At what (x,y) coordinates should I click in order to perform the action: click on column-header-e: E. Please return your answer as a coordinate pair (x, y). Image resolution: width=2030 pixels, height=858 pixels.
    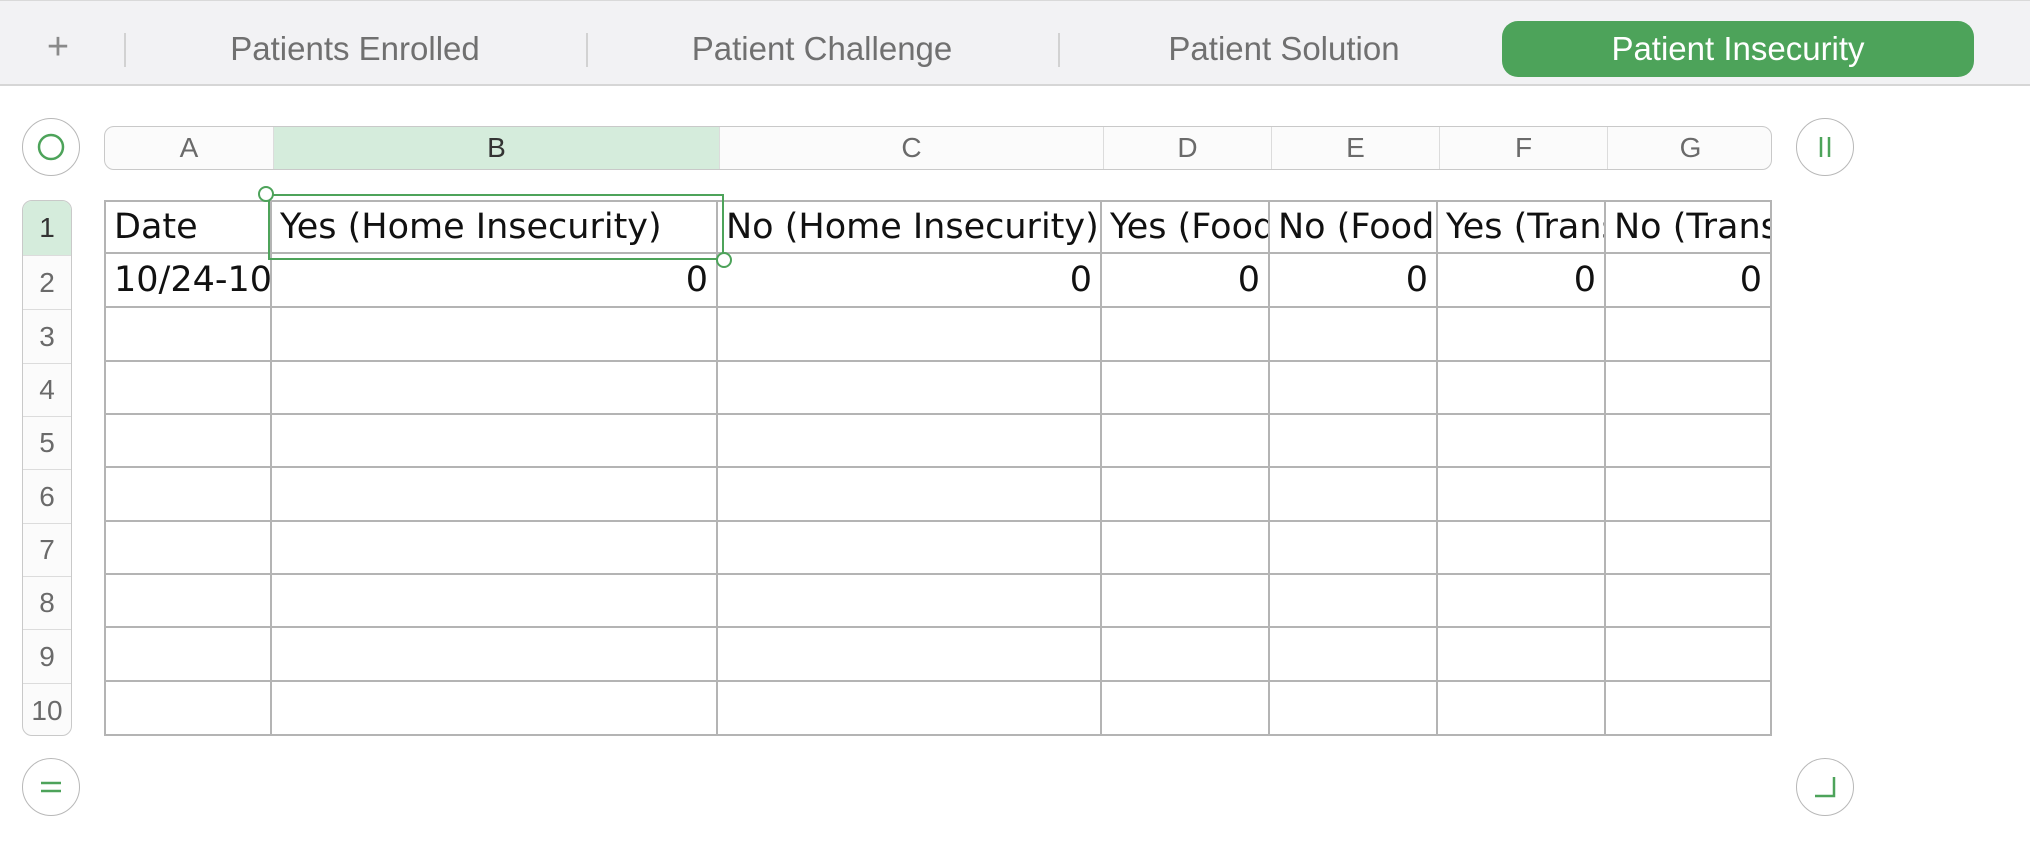
    Looking at the image, I should click on (1355, 148).